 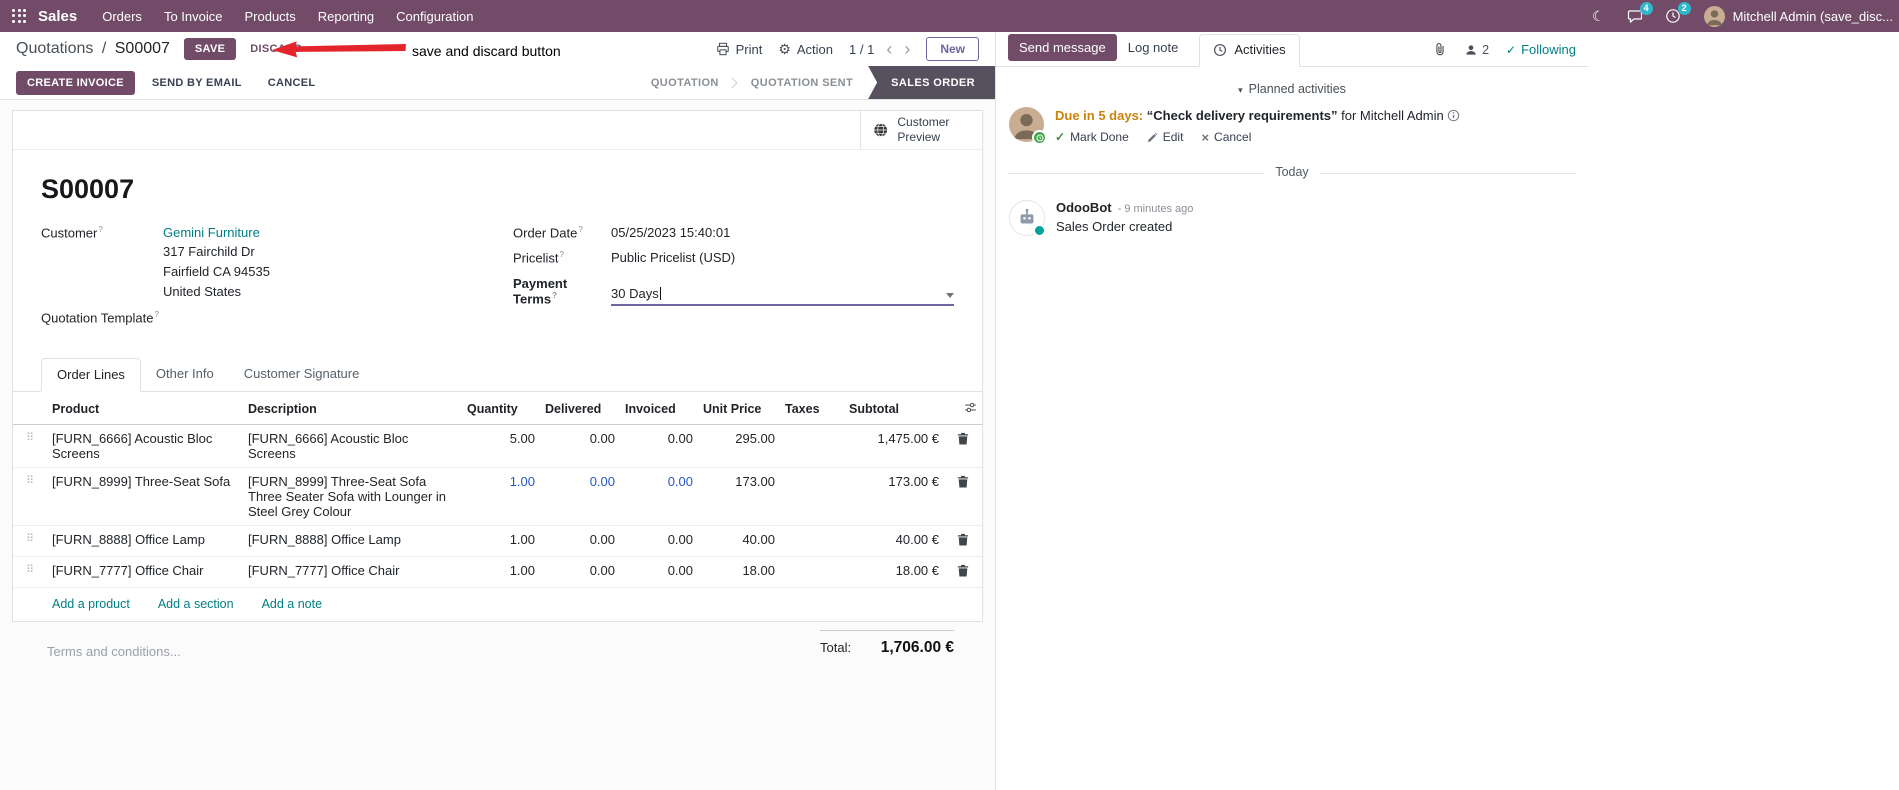 I want to click on cell-unit-price: 18.00, so click(x=739, y=572).